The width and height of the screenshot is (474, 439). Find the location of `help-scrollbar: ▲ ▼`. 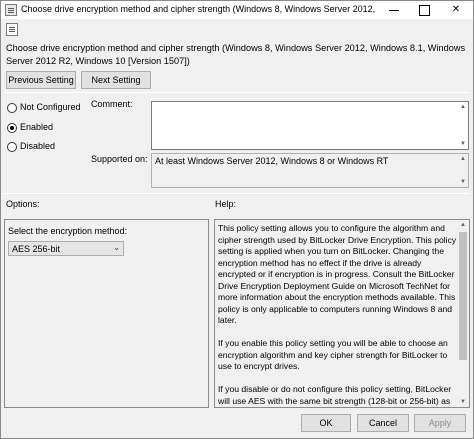

help-scrollbar: ▲ ▼ is located at coordinates (463, 313).